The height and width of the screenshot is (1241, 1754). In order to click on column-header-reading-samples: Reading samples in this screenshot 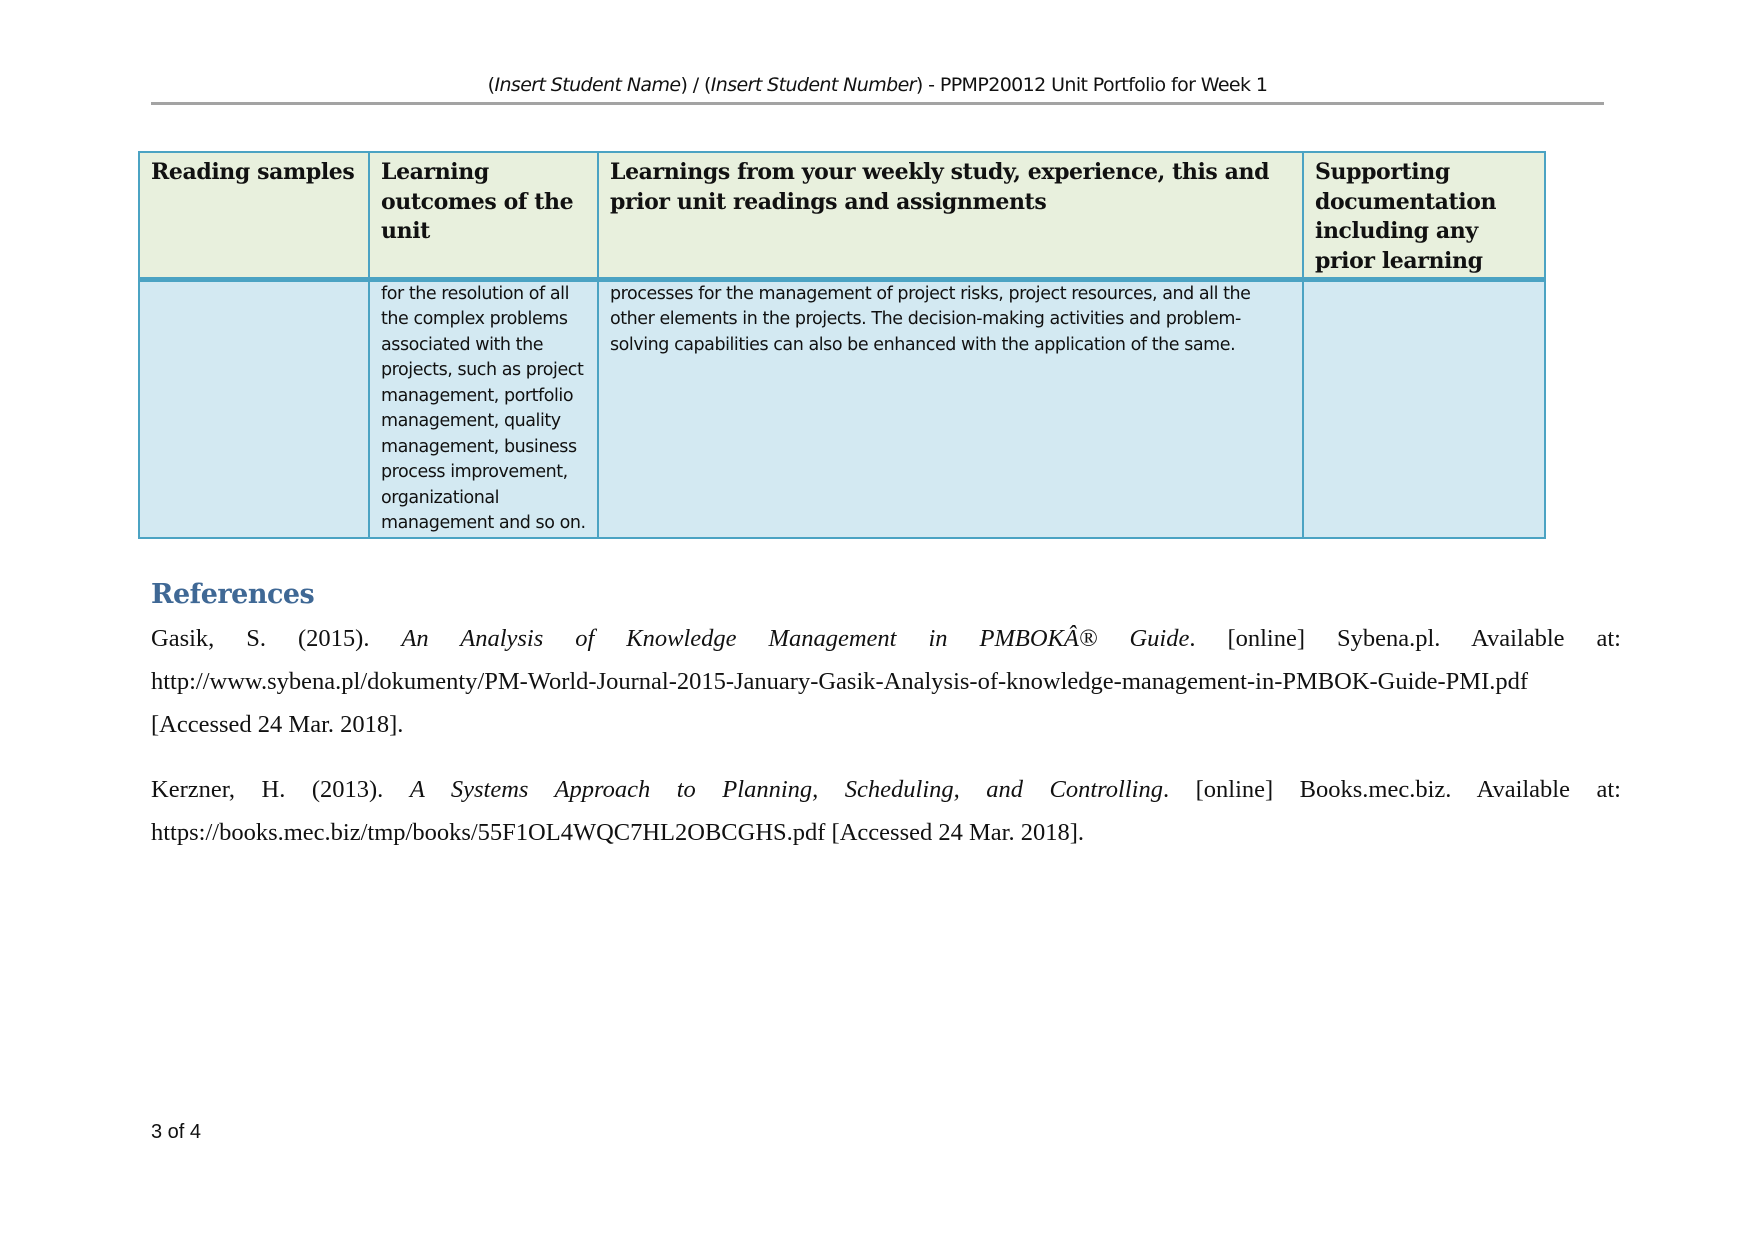, I will do `click(254, 216)`.